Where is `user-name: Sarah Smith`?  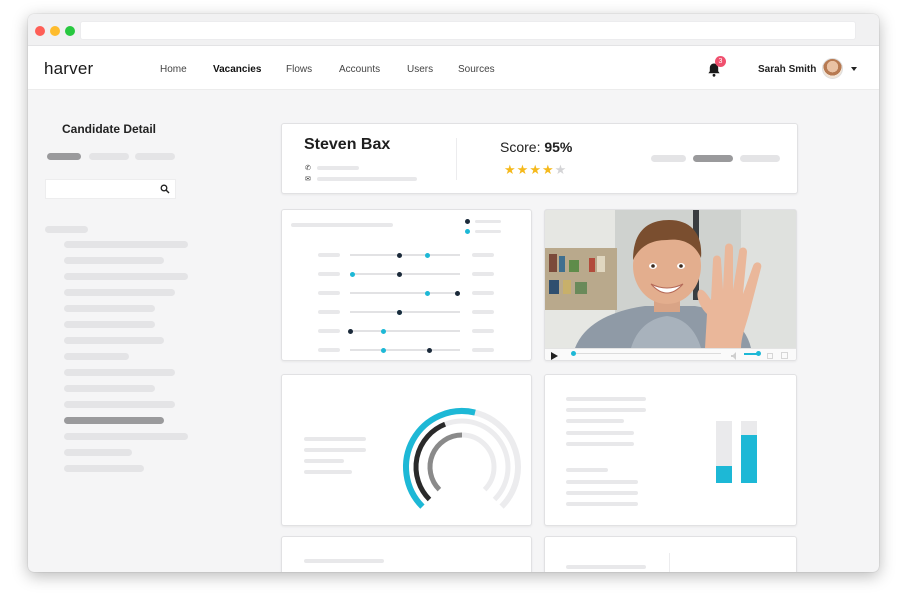
user-name: Sarah Smith is located at coordinates (787, 69).